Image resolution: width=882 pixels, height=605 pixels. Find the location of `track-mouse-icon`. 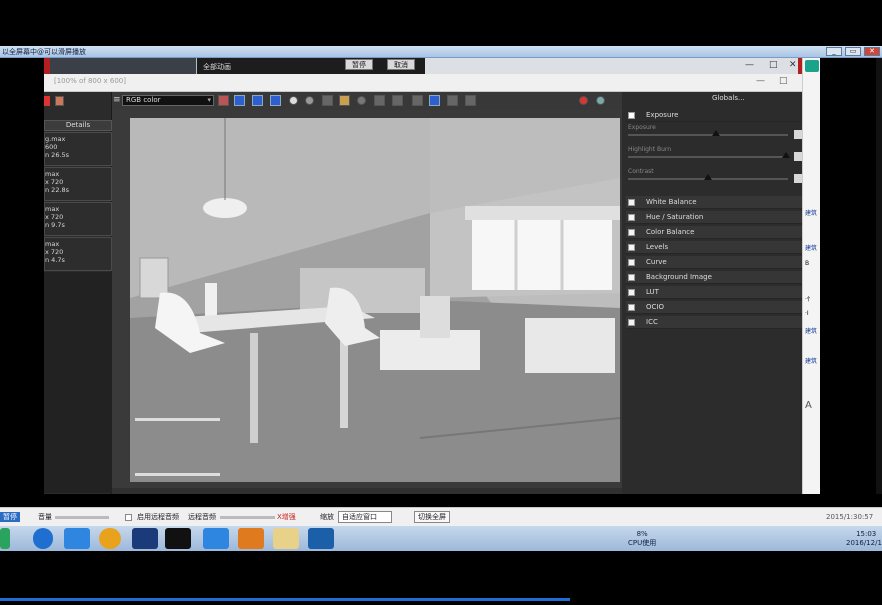

track-mouse-icon is located at coordinates (397, 100).